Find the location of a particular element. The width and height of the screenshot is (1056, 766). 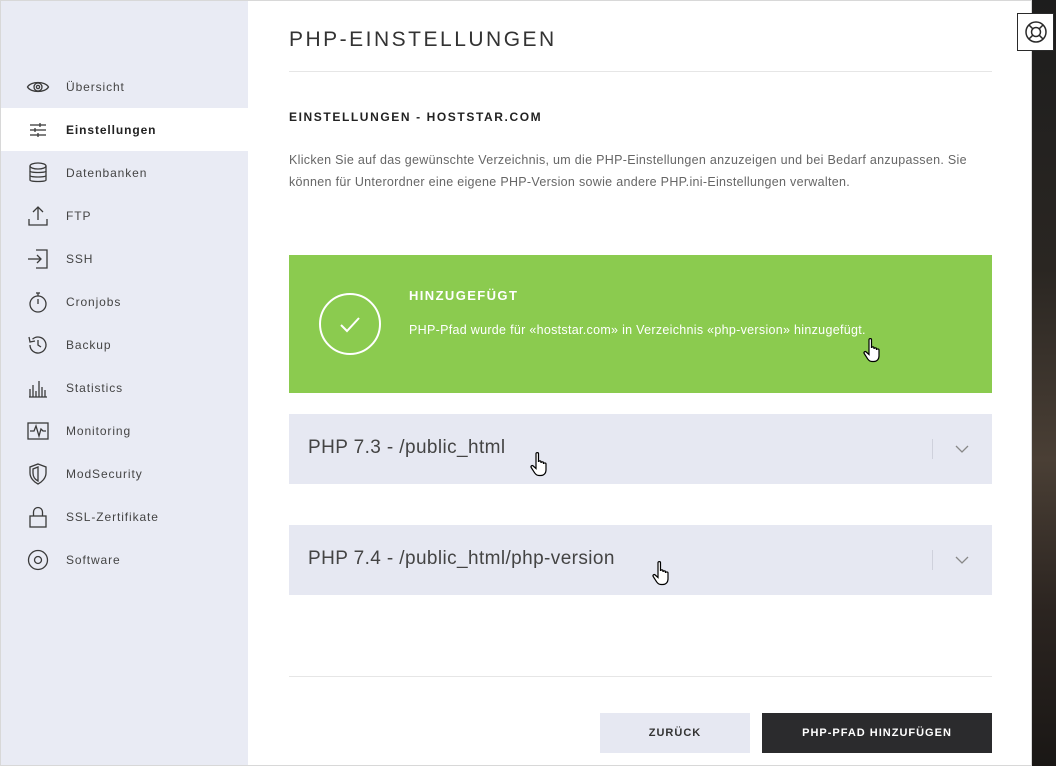

help-button is located at coordinates (1035, 32).